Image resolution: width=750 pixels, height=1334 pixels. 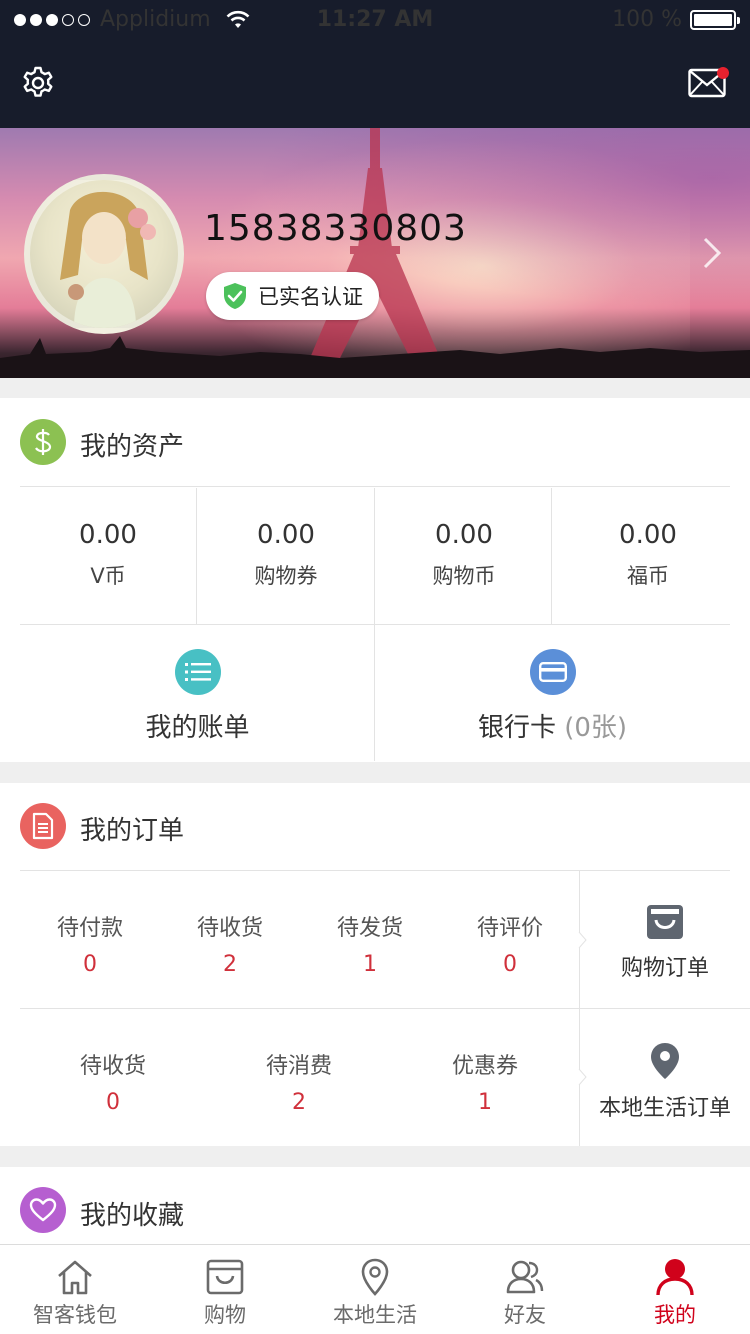 I want to click on verified-shield-icon, so click(x=235, y=296).